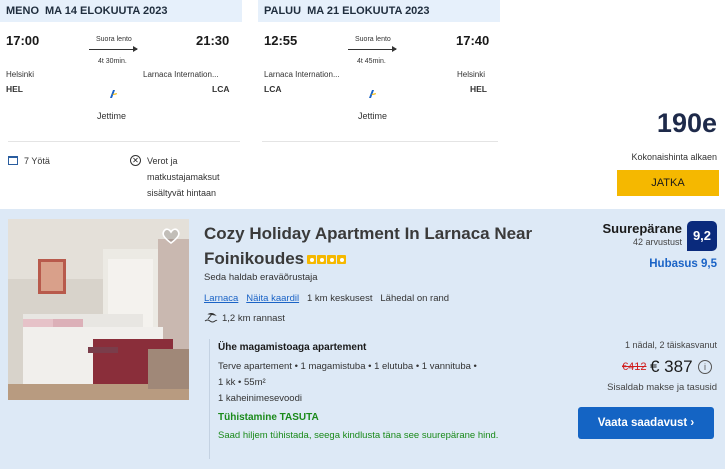 Image resolution: width=725 pixels, height=469 pixels. Describe the element at coordinates (415, 298) in the screenshot. I see `beach-near: Lähedal on rand` at that location.